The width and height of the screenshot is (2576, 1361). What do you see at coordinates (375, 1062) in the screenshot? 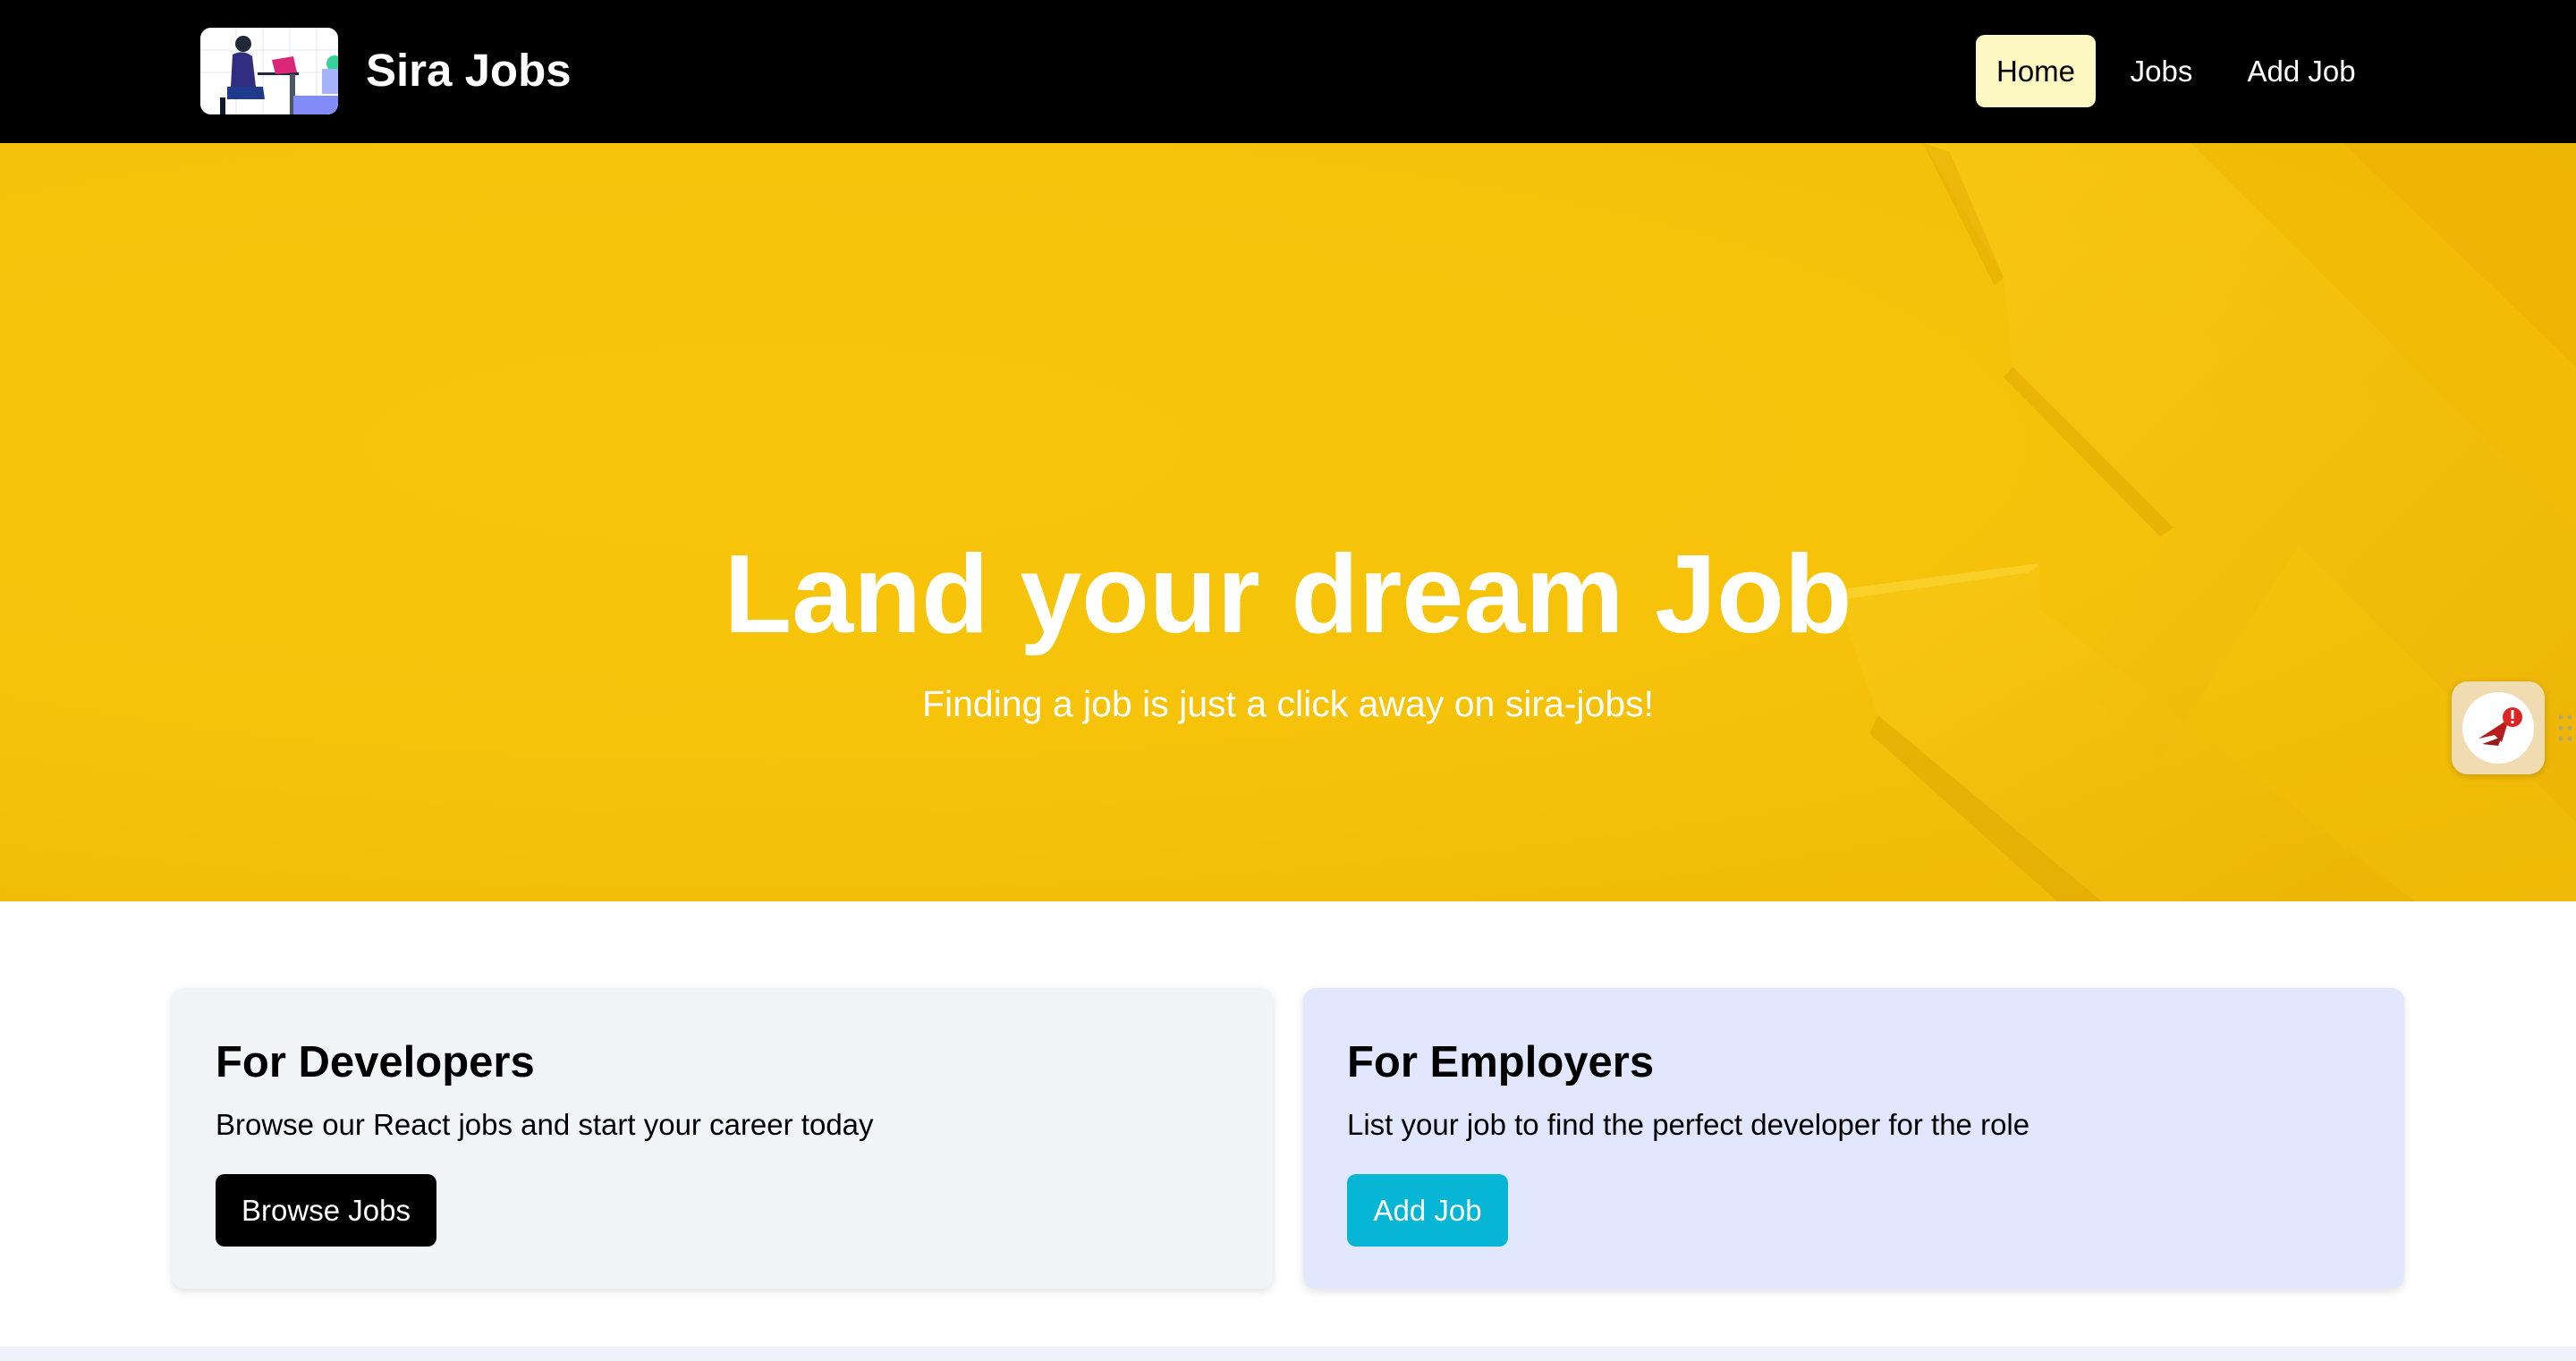
I see `developers-card-title: For Developers` at bounding box center [375, 1062].